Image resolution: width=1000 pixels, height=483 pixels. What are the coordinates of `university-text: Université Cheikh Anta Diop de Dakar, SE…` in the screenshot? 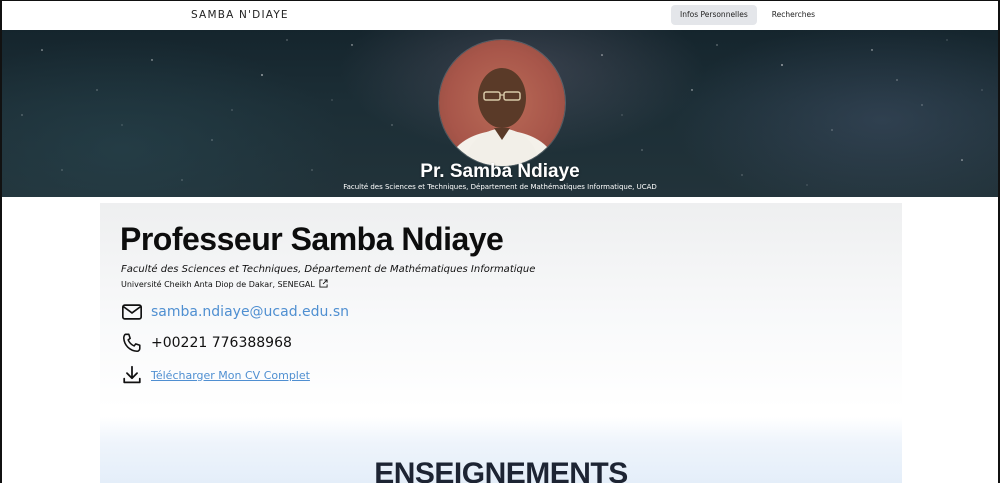 It's located at (218, 284).